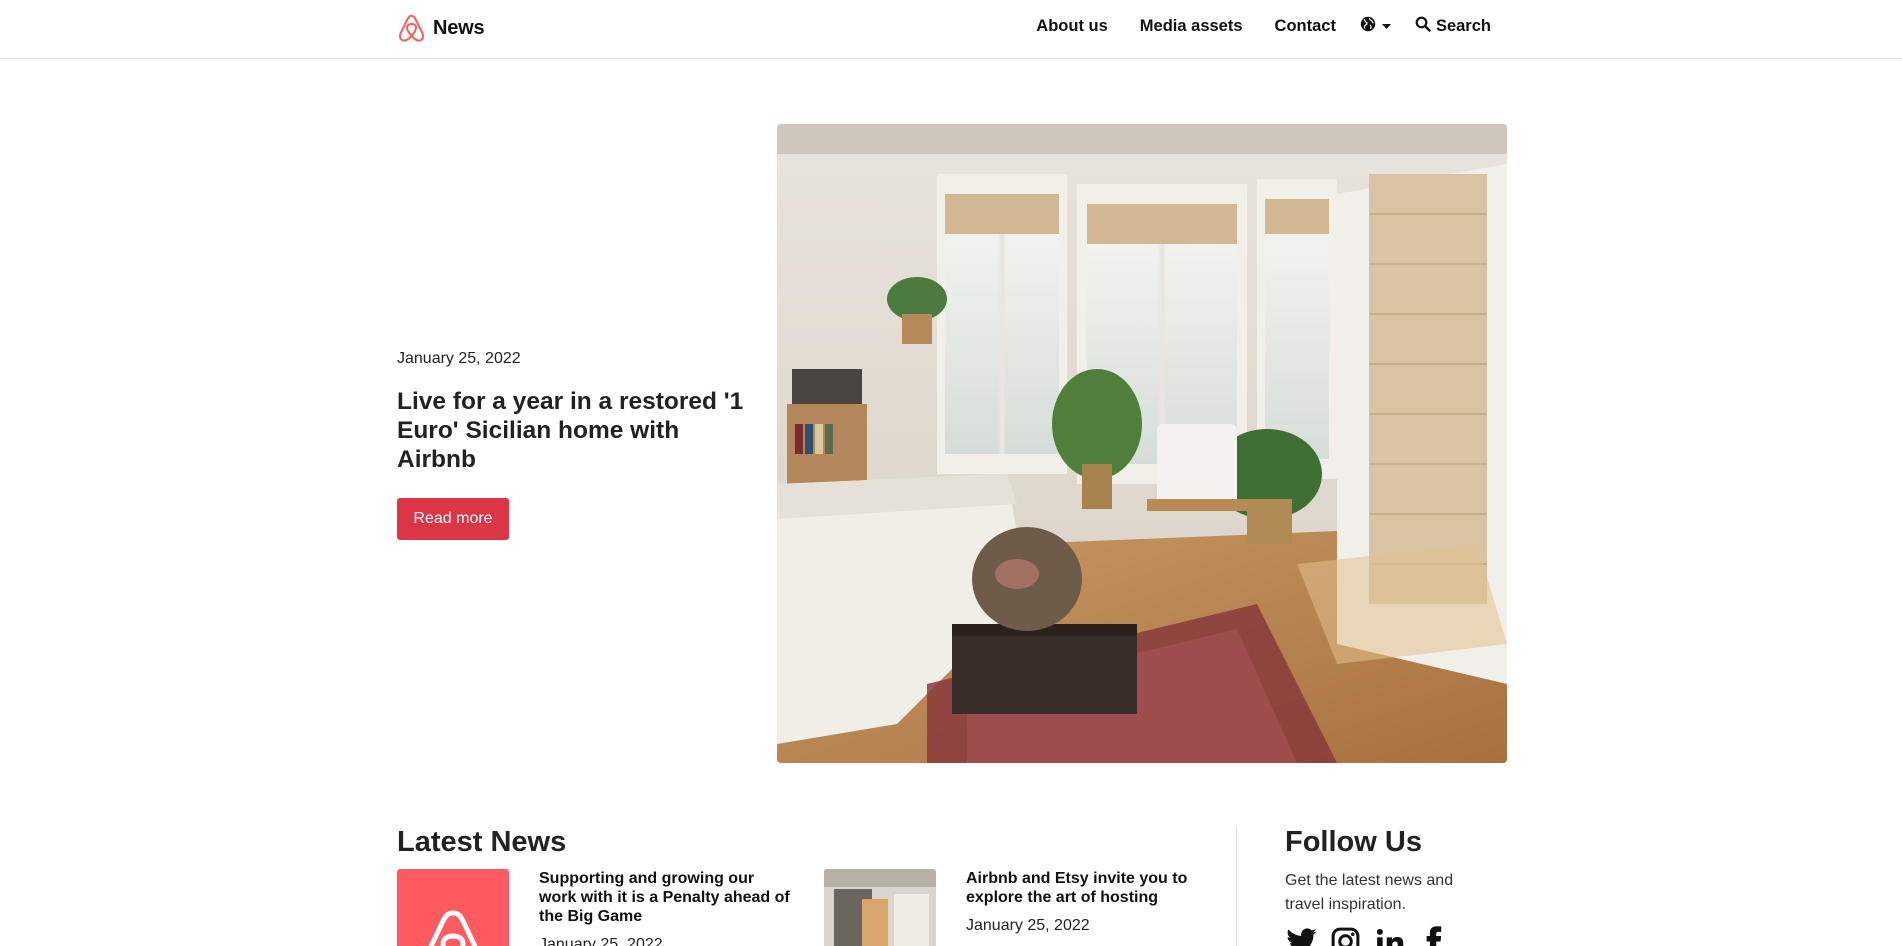 The width and height of the screenshot is (1902, 946). Describe the element at coordinates (1367, 935) in the screenshot. I see `social-links` at that location.